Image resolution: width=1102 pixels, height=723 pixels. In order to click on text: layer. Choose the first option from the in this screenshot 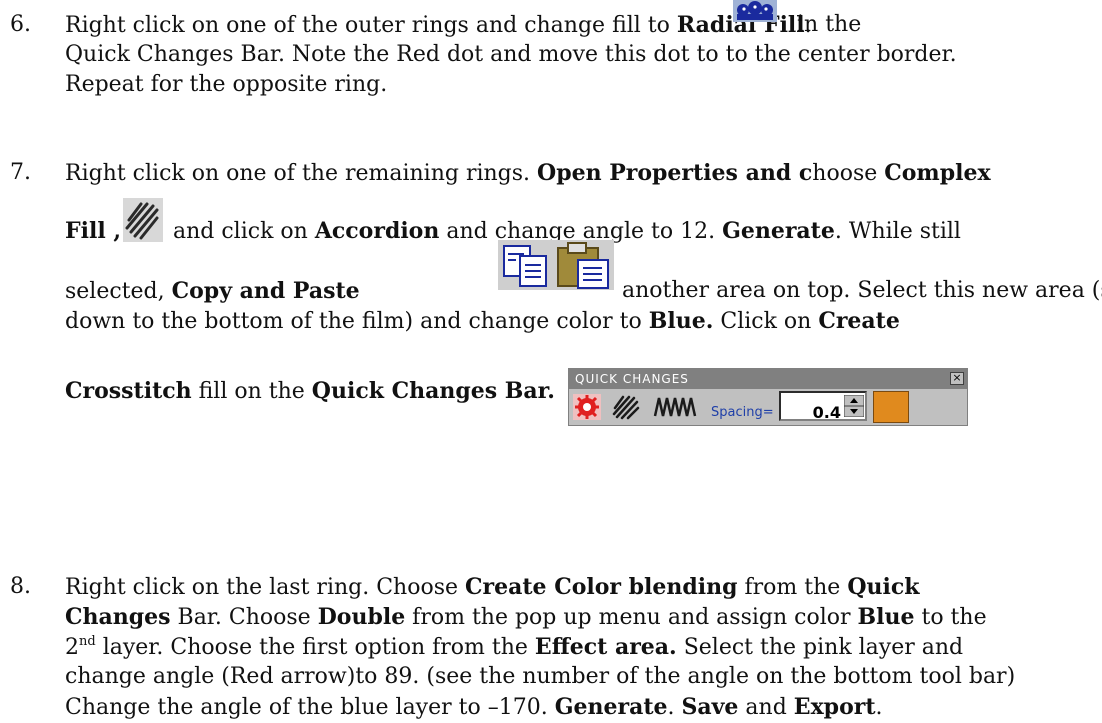, I will do `click(315, 647)`.